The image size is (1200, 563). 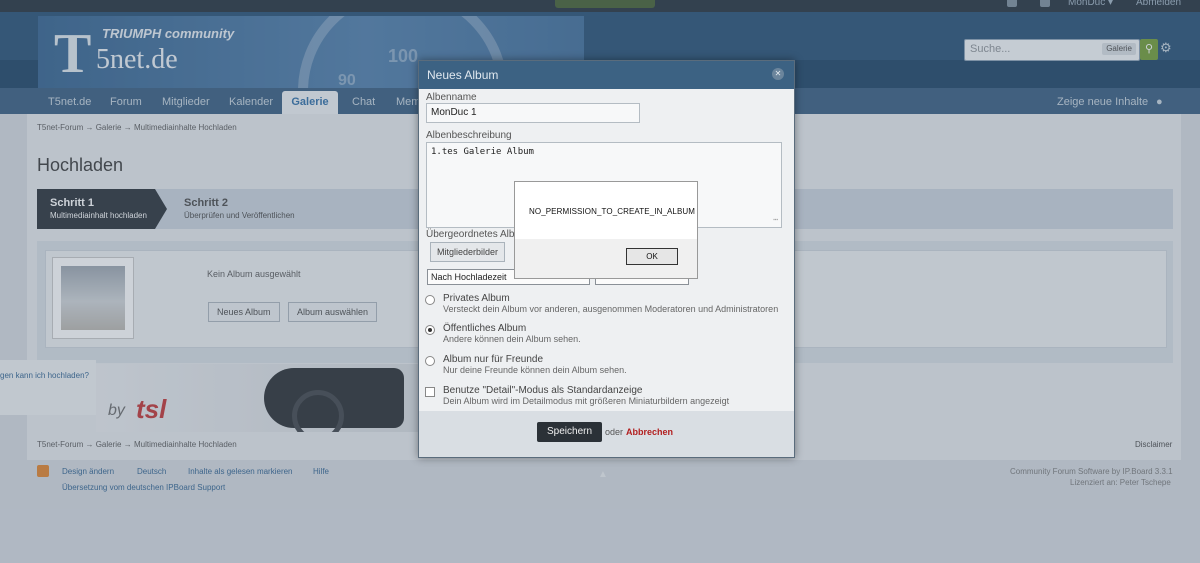 I want to click on option-title: Öffentliches Album, so click(x=485, y=328).